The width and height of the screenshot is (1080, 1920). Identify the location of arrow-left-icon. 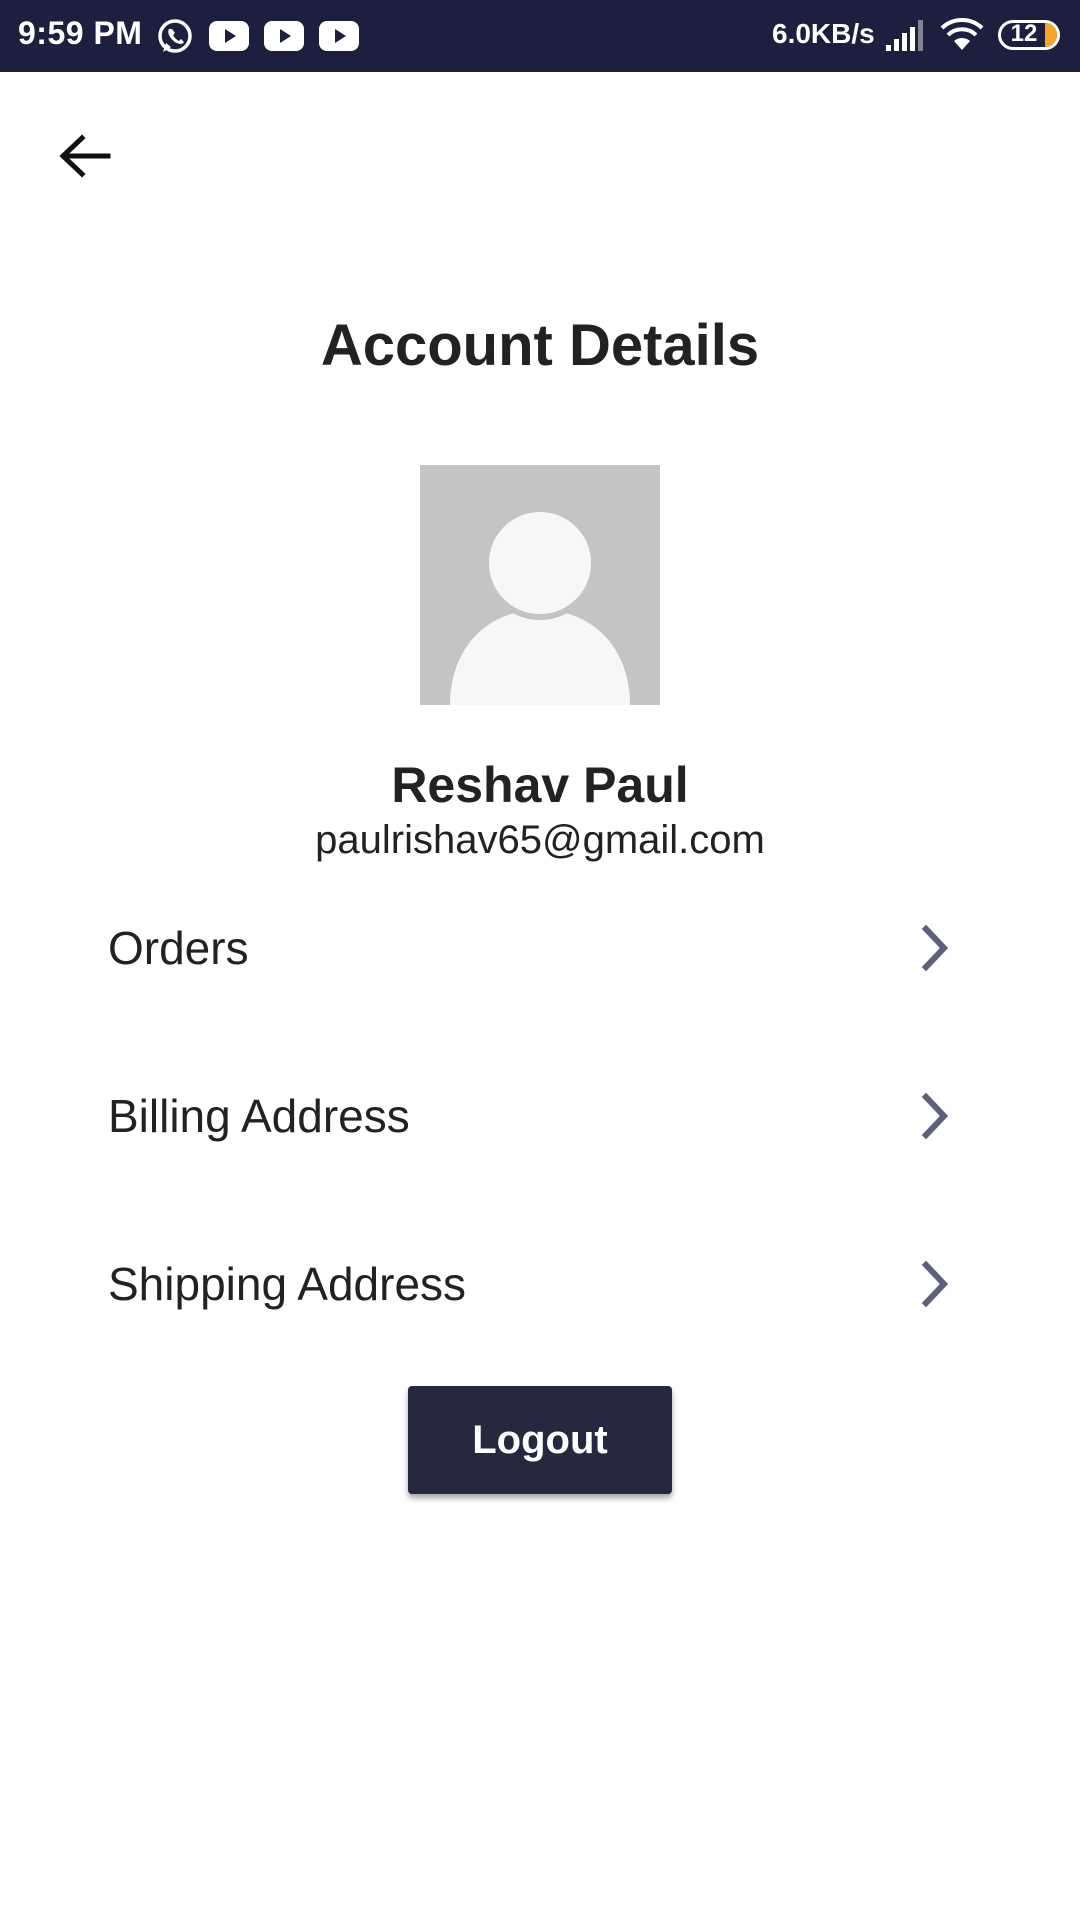
(85, 156).